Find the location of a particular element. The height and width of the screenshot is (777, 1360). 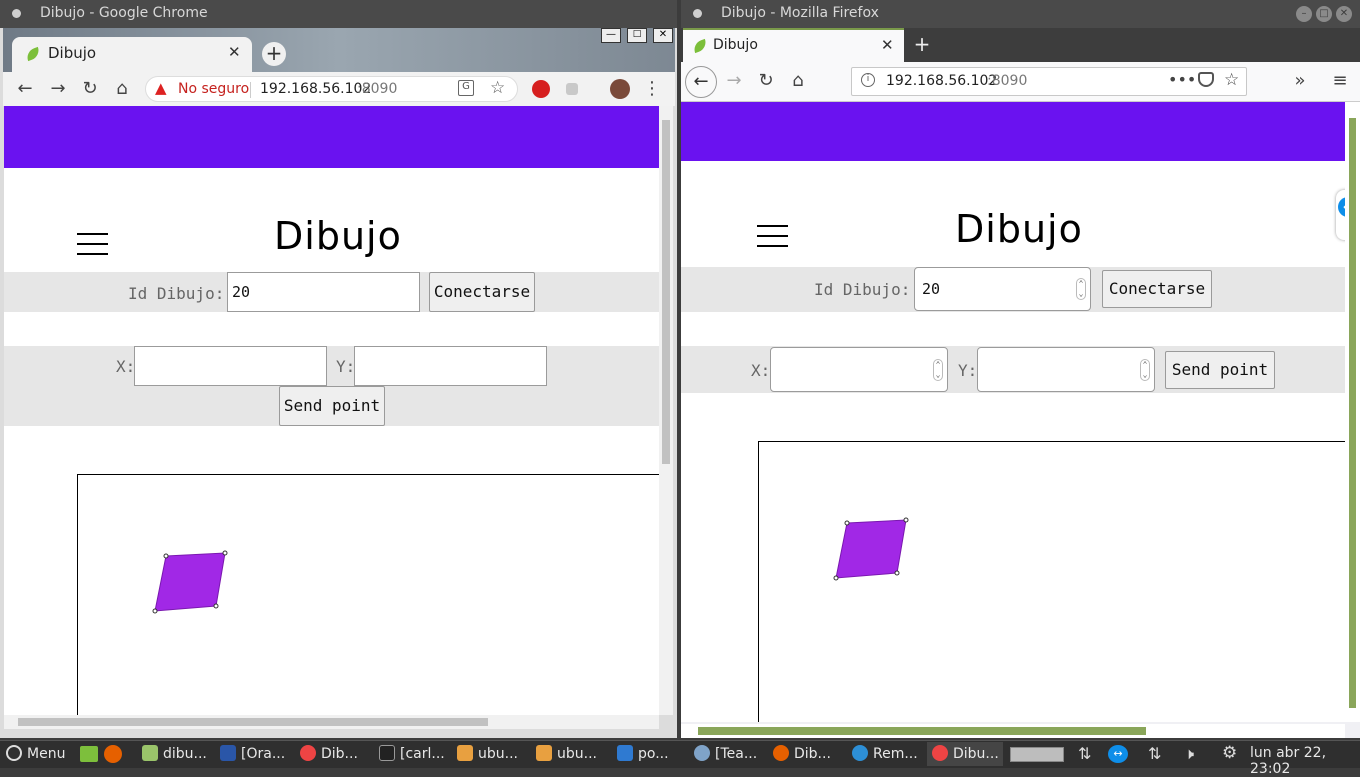

page-actions-icon: ••• is located at coordinates (1182, 79).